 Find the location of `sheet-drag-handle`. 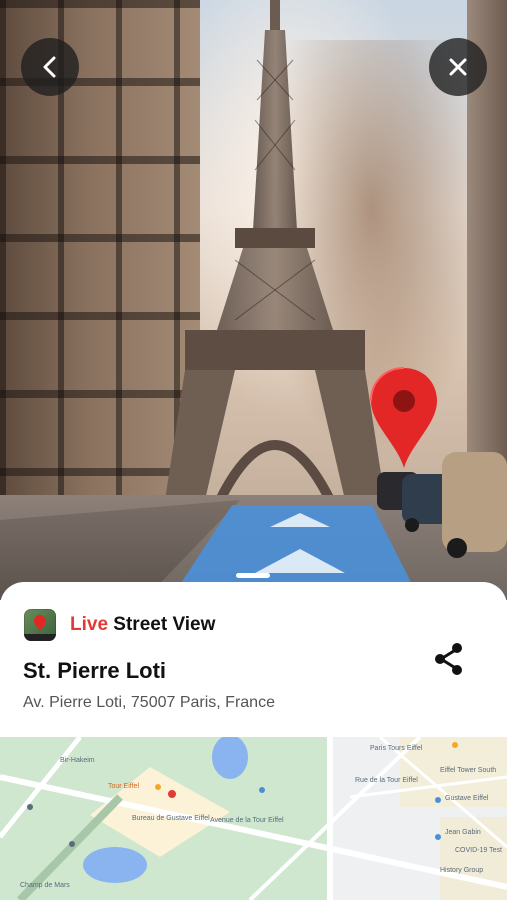

sheet-drag-handle is located at coordinates (253, 575).